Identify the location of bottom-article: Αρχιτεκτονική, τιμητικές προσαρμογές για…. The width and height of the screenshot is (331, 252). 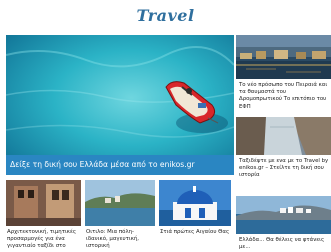
(43, 216).